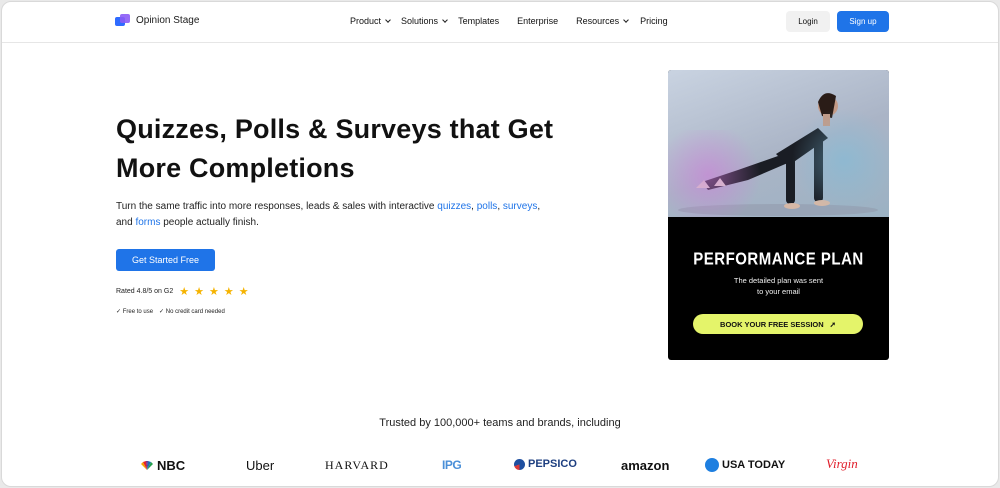 This screenshot has width=1000, height=488. What do you see at coordinates (135, 312) in the screenshot?
I see `check-free-to-use: ✓ Free to use` at bounding box center [135, 312].